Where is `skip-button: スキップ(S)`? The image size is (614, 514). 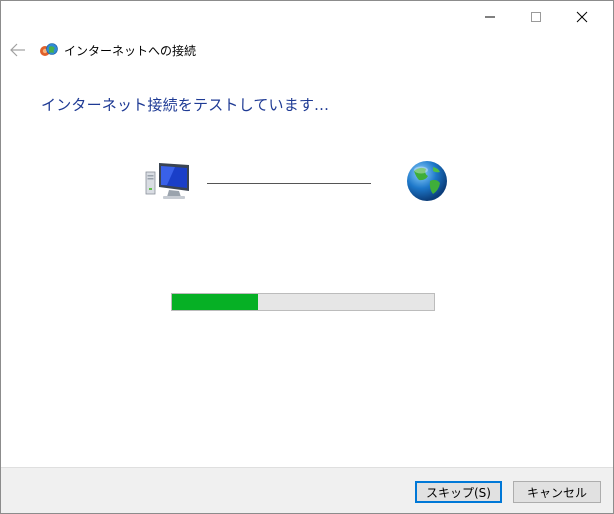
skip-button: スキップ(S) is located at coordinates (458, 492).